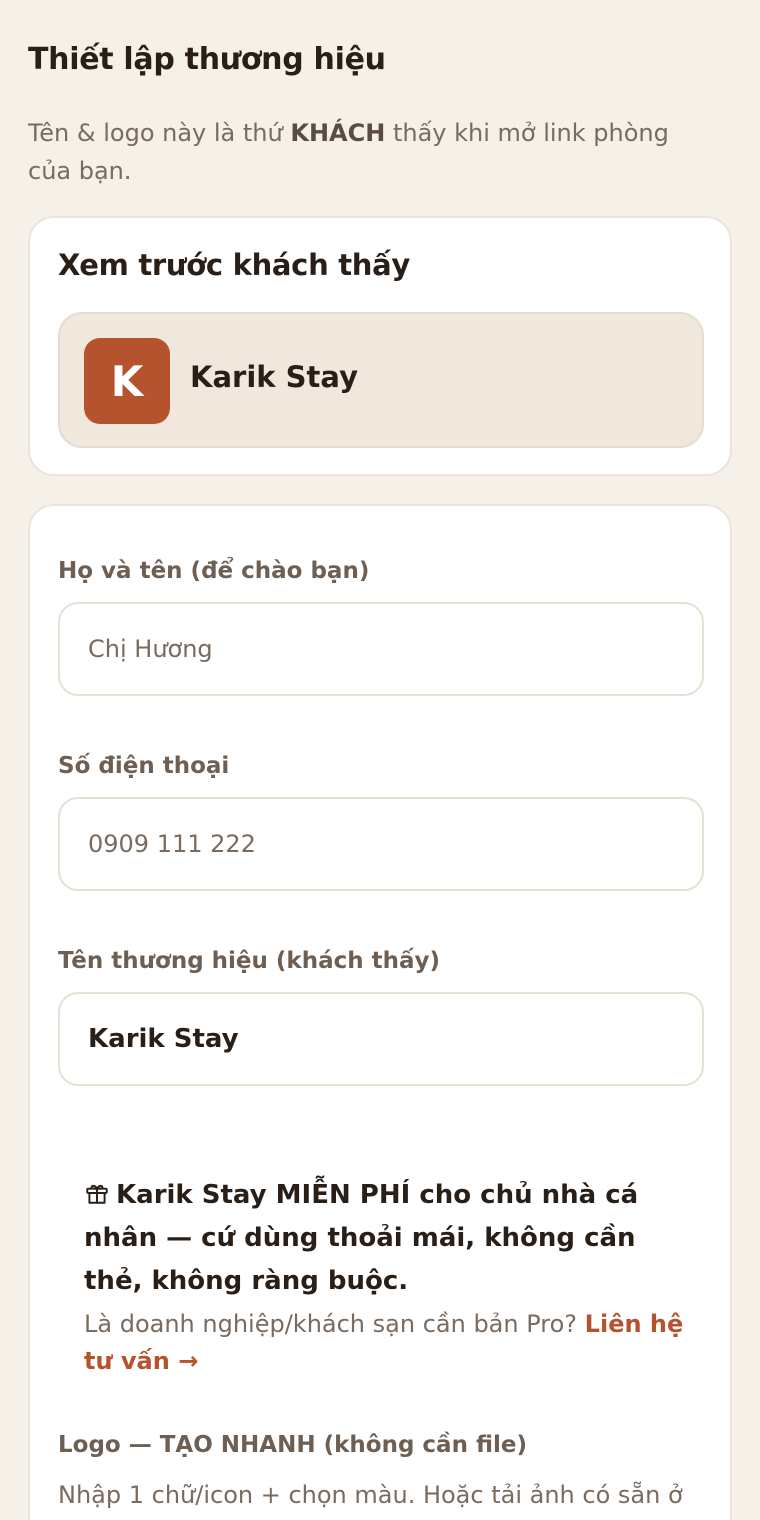  What do you see at coordinates (338, 133) in the screenshot?
I see `intro-text-bold: KHÁCH` at bounding box center [338, 133].